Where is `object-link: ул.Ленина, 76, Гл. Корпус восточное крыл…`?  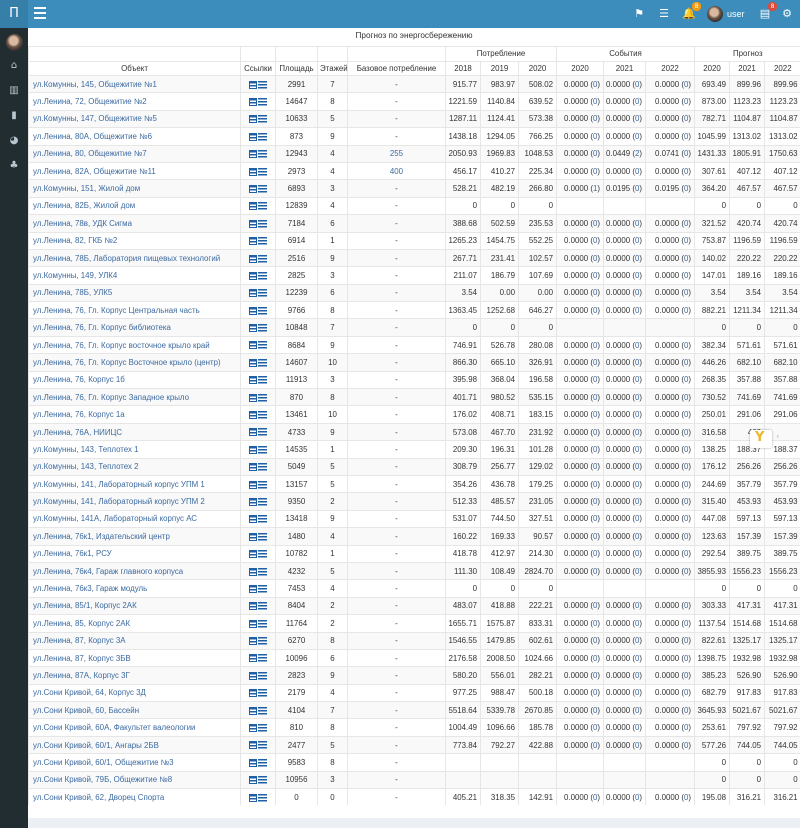 object-link: ул.Ленина, 76, Гл. Корпус восточное крыл… is located at coordinates (134, 344).